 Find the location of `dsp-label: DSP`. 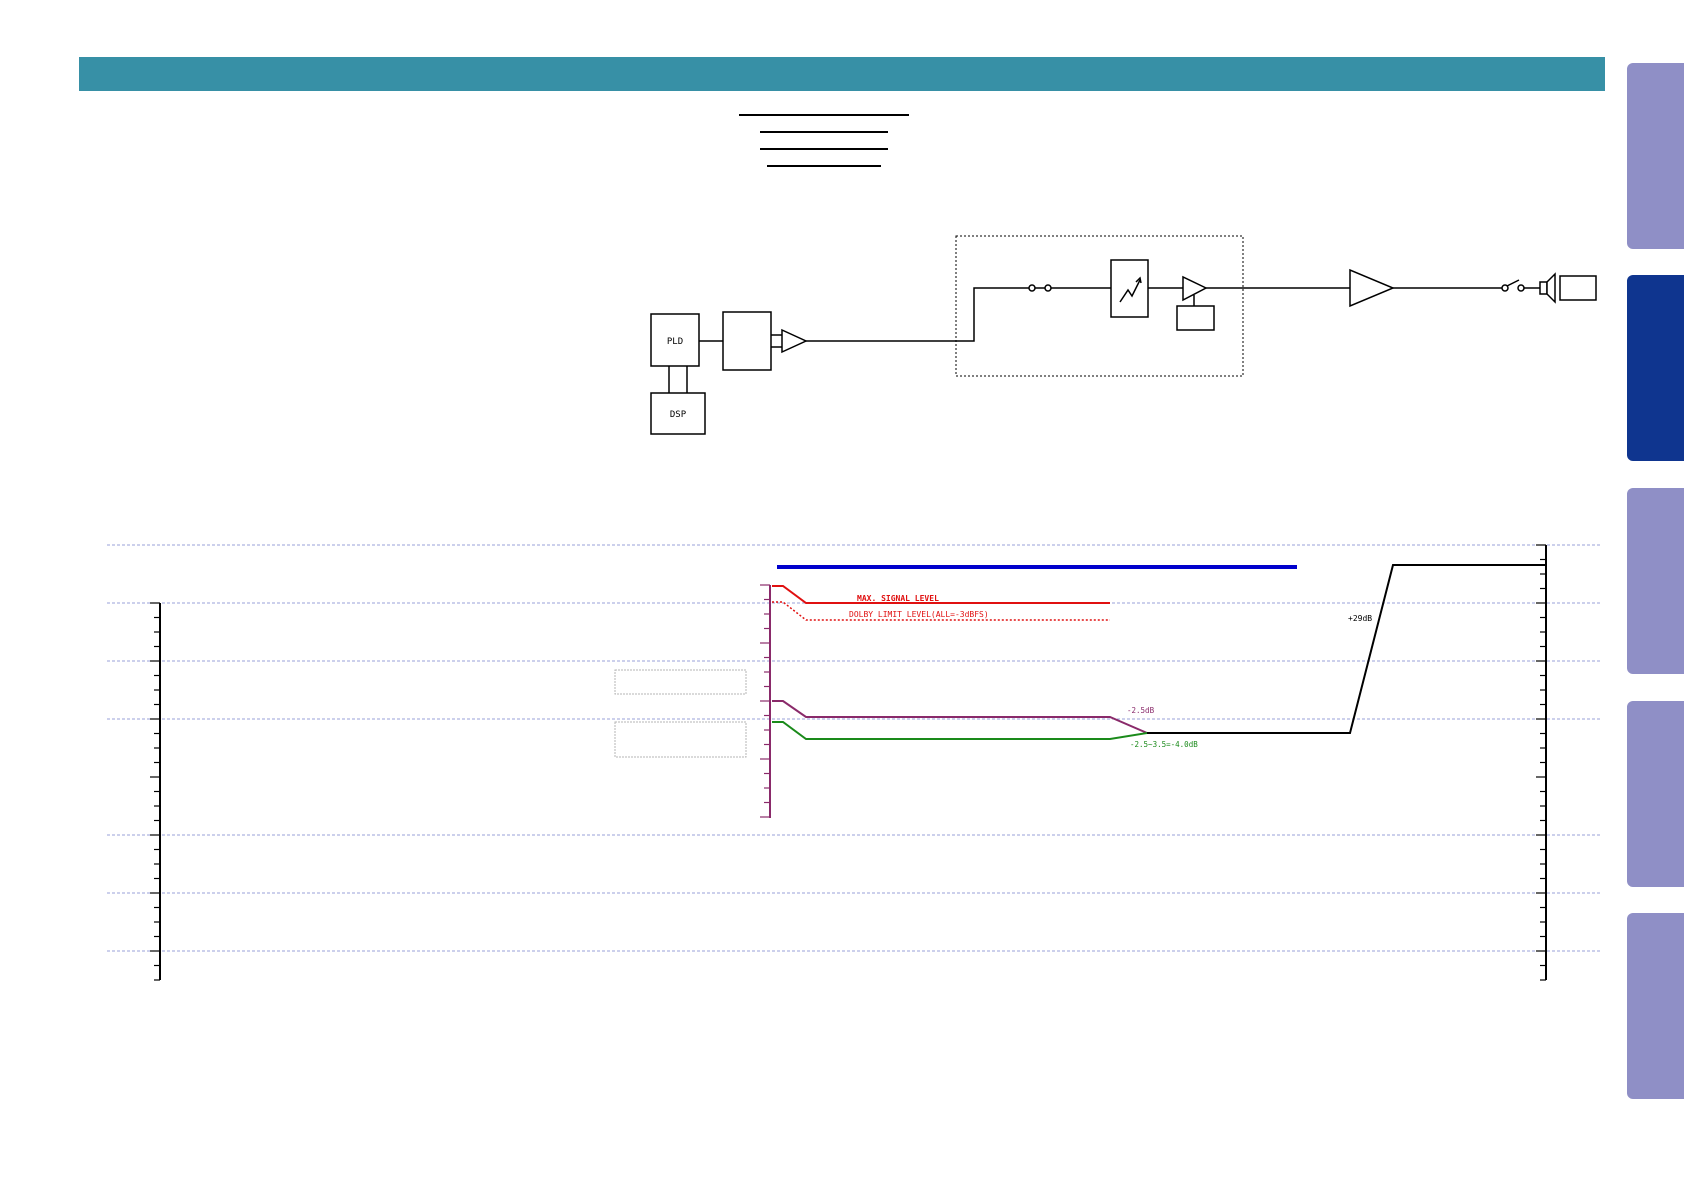

dsp-label: DSP is located at coordinates (678, 415).